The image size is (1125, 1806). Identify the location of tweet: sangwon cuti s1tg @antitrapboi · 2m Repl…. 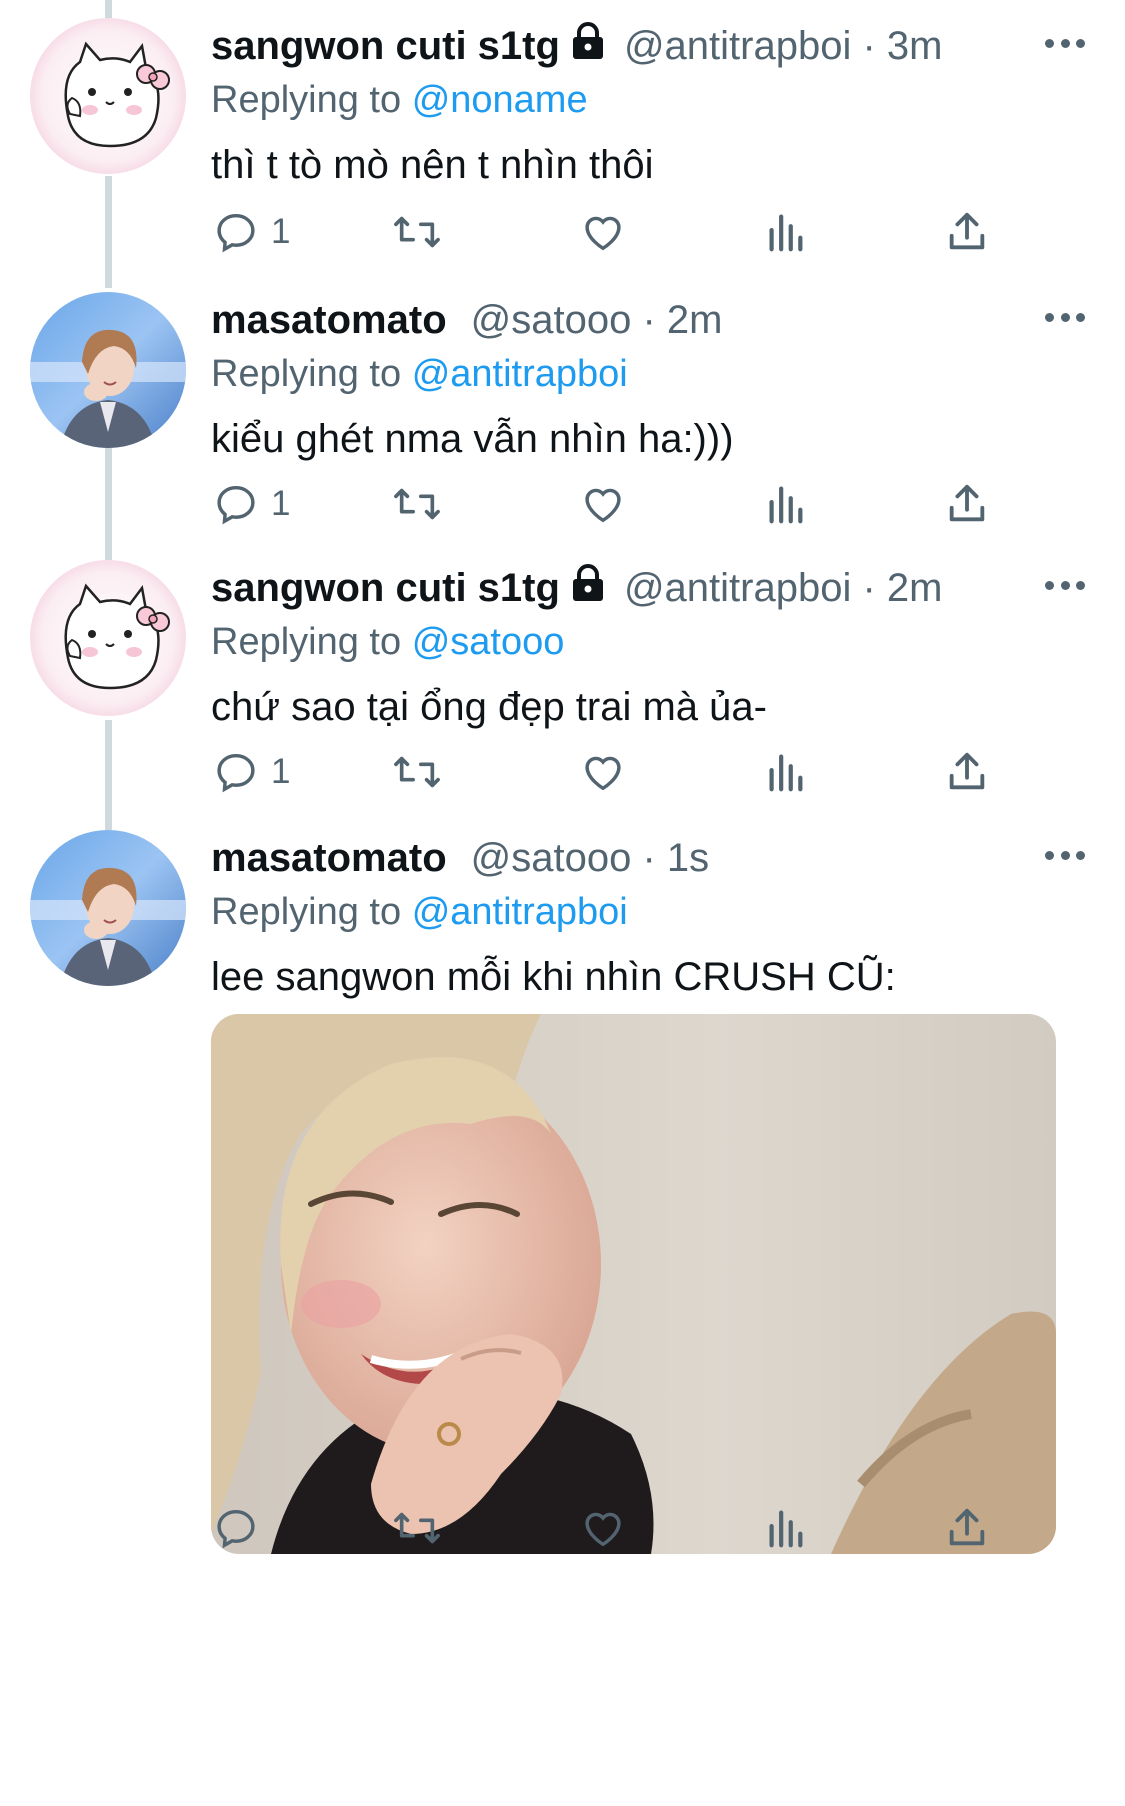
(562, 695).